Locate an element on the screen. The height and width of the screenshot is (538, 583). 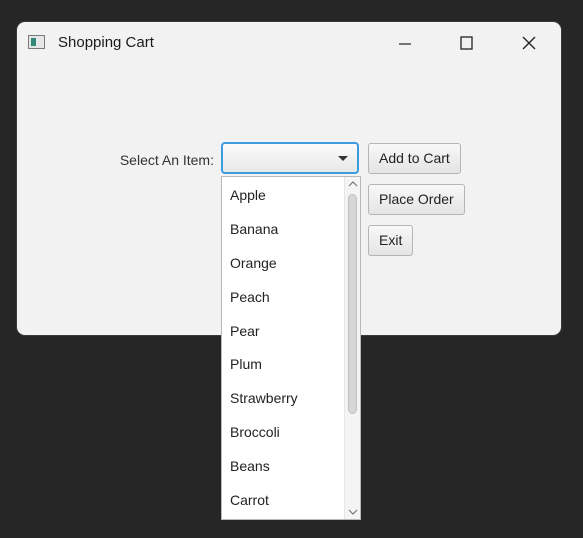
maximize-button is located at coordinates (466, 44).